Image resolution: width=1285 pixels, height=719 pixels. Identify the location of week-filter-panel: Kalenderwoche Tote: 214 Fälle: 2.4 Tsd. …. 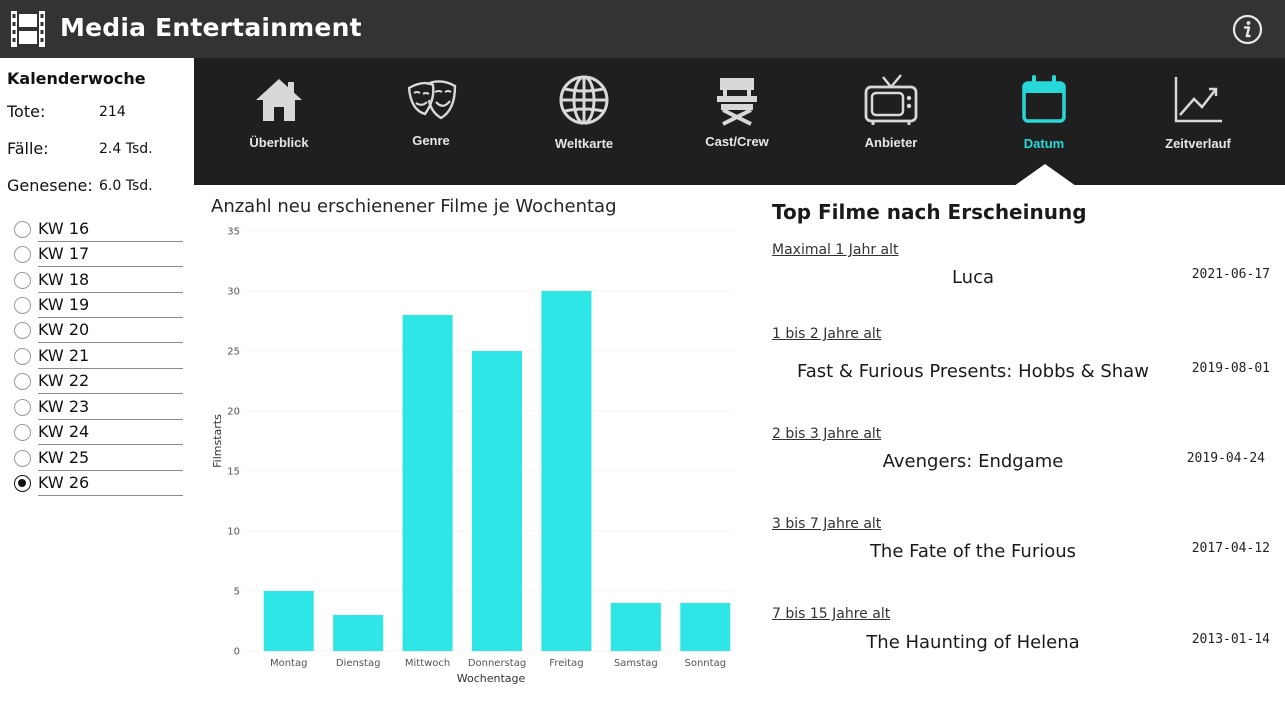
(97, 388).